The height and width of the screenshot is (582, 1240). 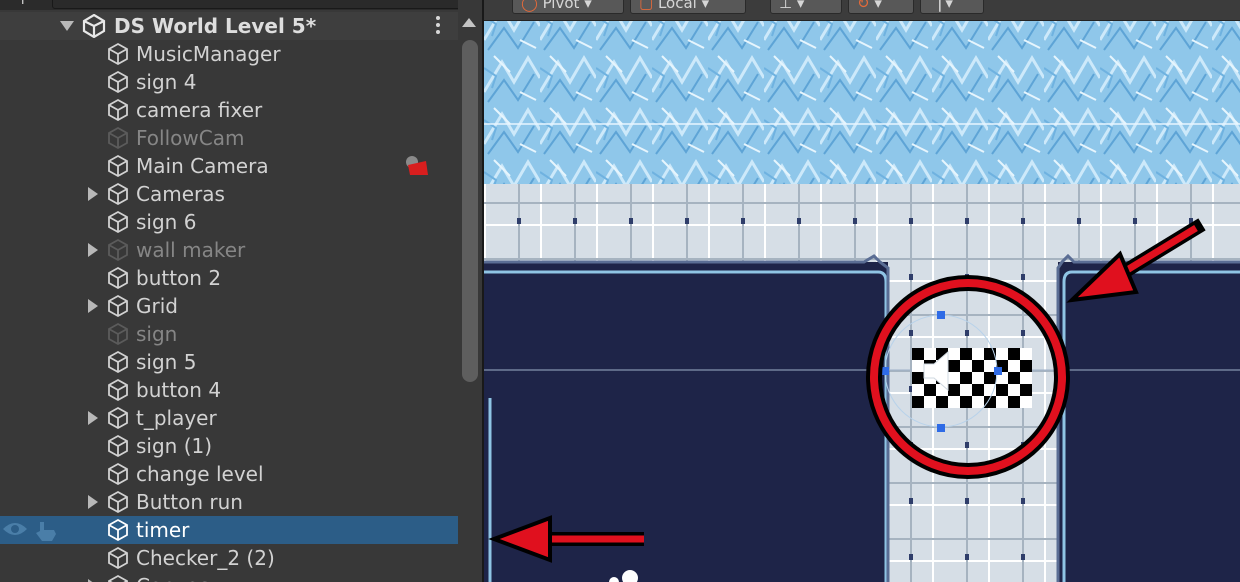 I want to click on eye-icon, so click(x=15, y=529).